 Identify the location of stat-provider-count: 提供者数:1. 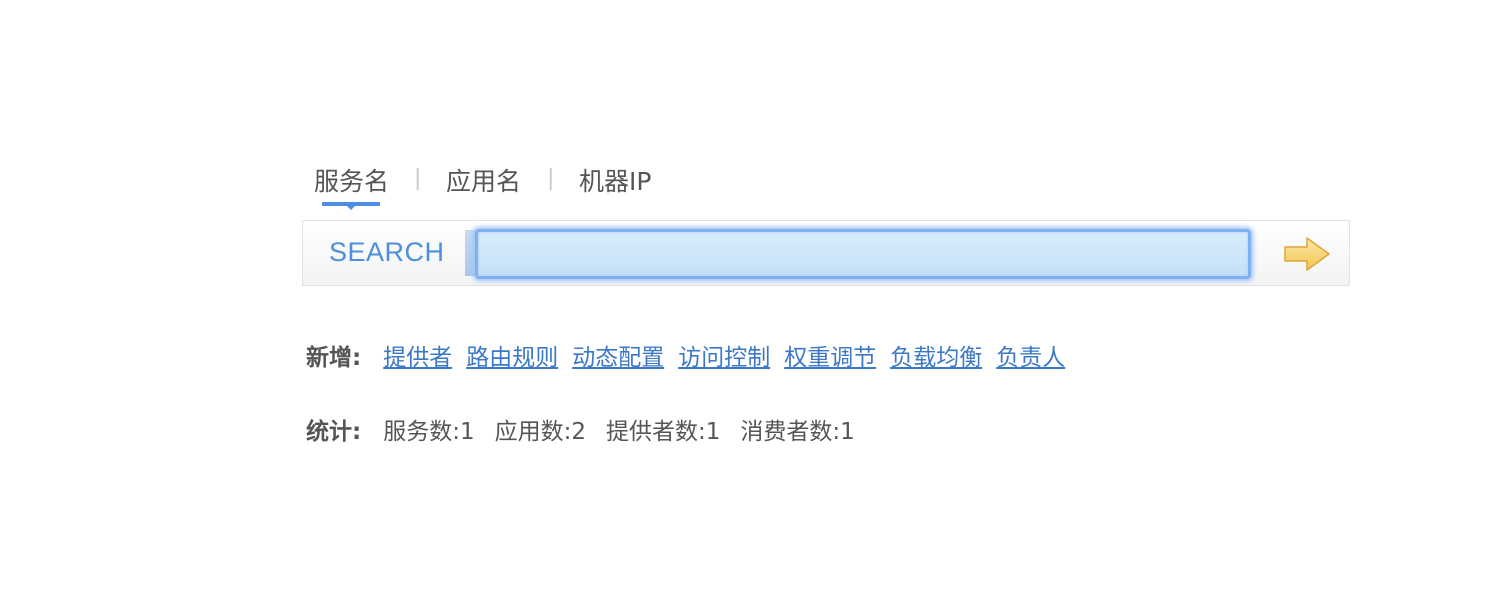
(663, 432).